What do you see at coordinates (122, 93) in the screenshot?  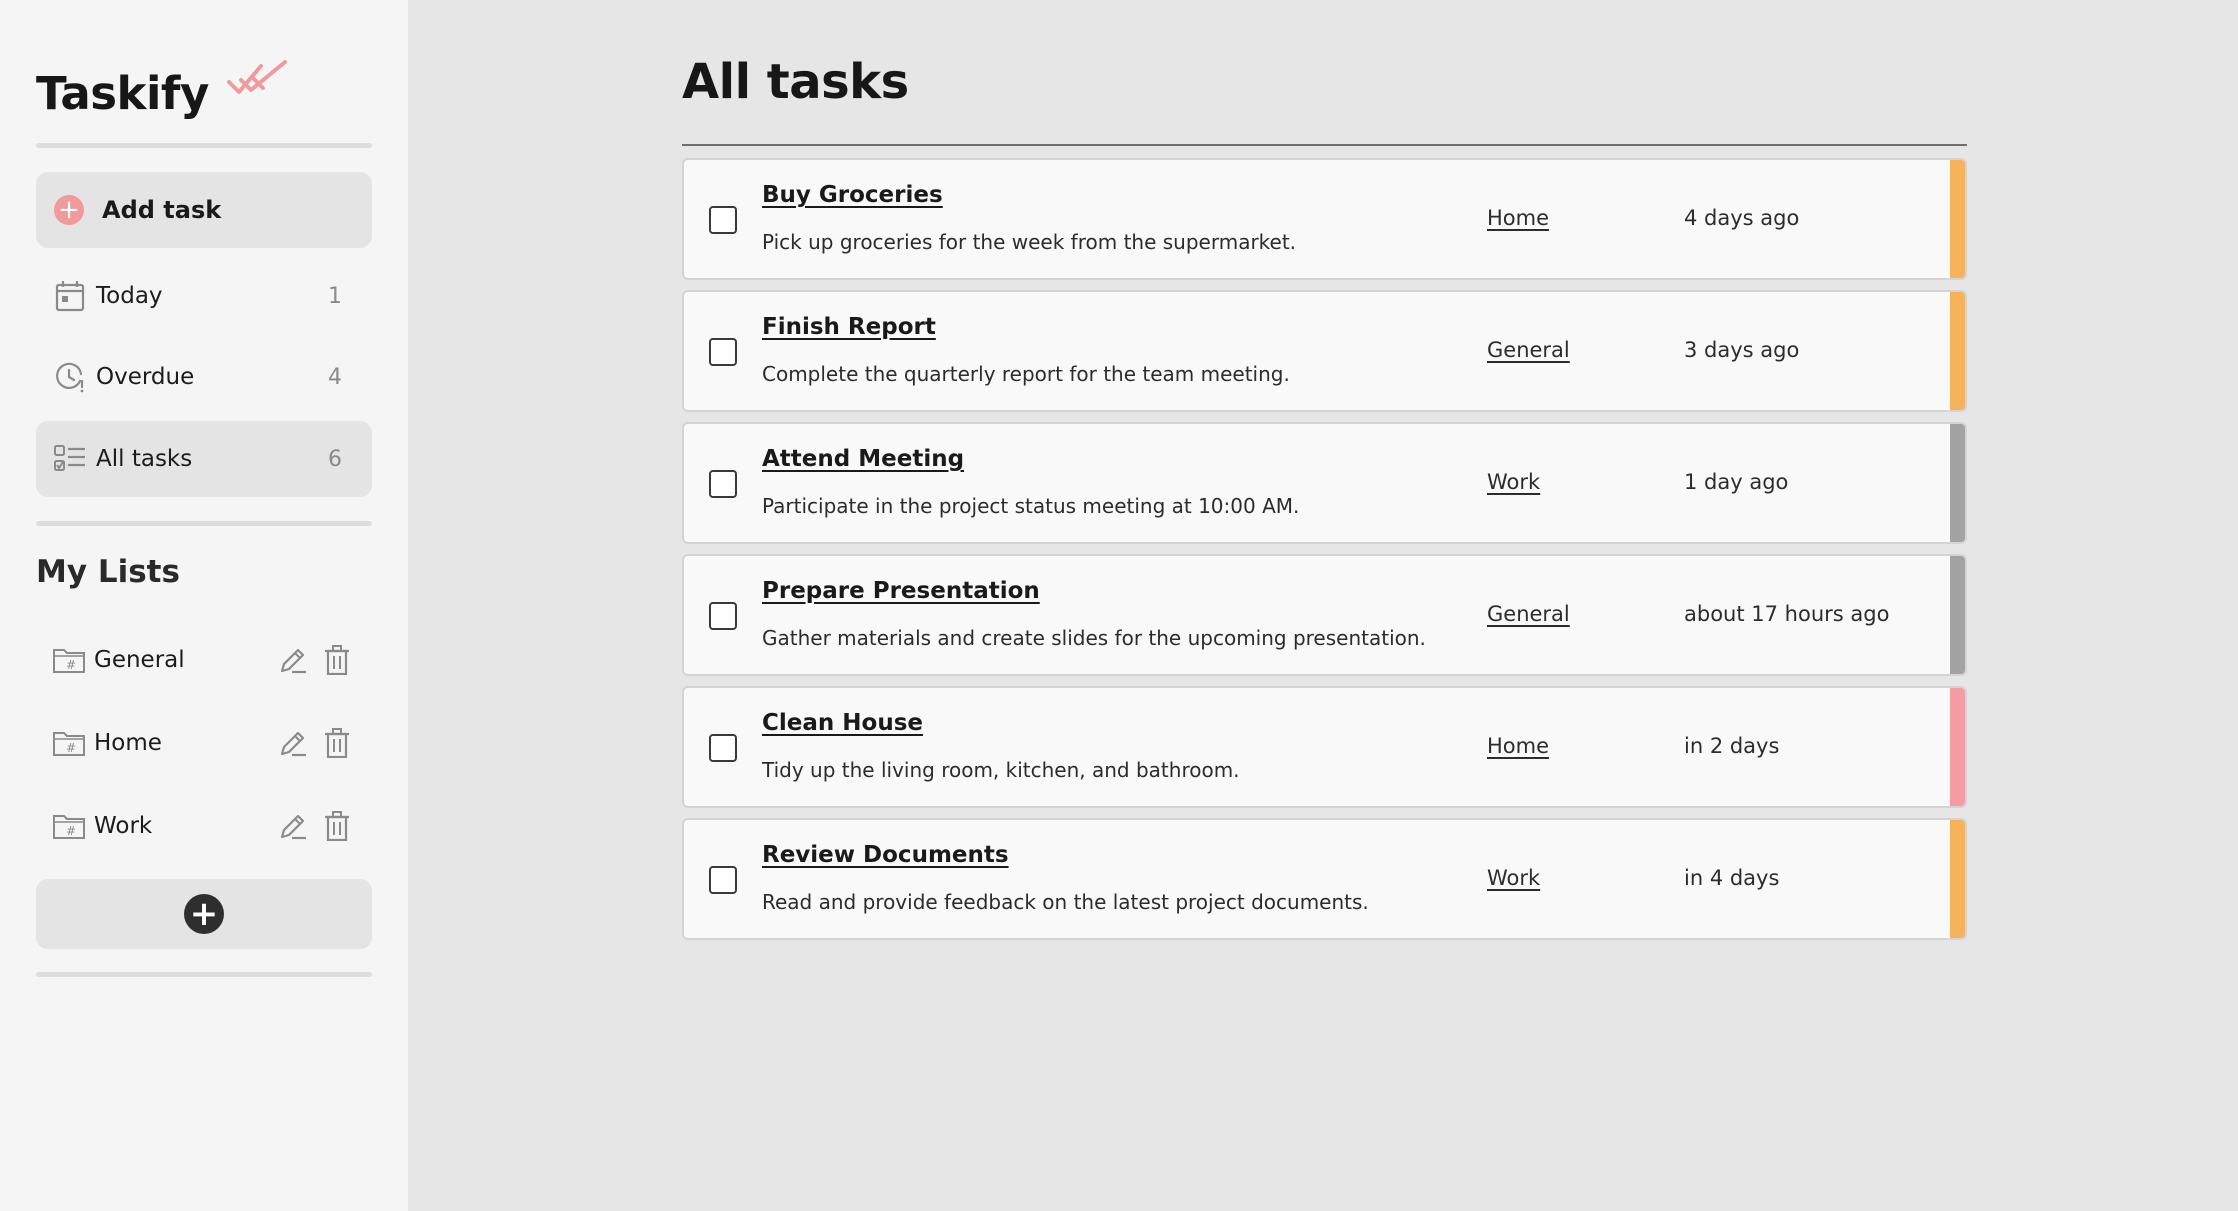 I see `app-name: Taskify` at bounding box center [122, 93].